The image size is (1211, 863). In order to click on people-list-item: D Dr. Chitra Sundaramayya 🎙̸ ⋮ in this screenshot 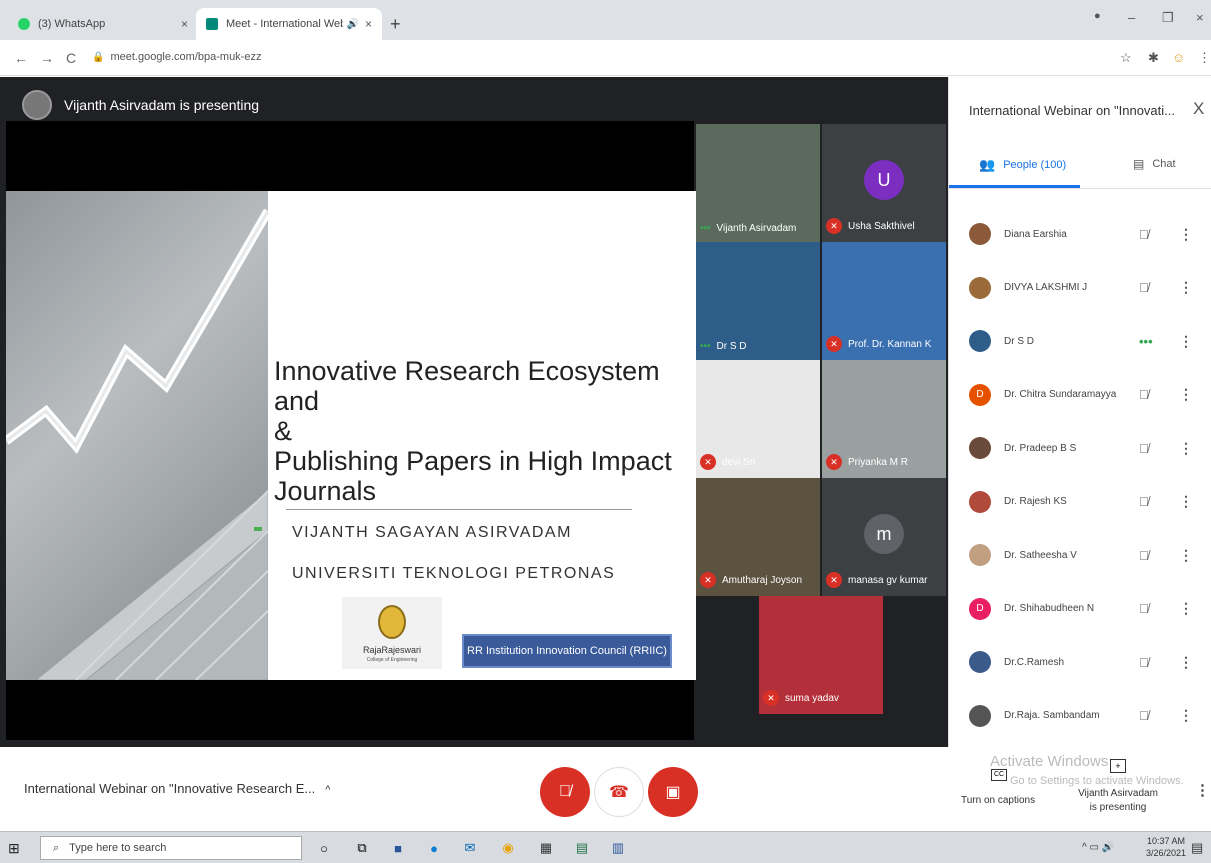, I will do `click(1080, 395)`.